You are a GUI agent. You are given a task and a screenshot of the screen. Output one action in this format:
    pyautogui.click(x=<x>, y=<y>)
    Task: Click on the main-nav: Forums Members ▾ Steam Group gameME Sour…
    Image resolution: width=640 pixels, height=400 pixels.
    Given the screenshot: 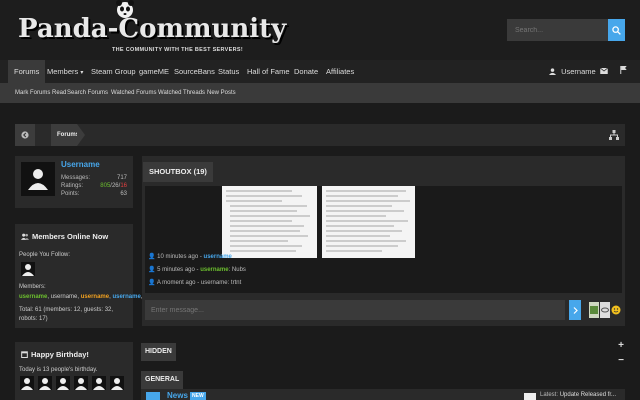 What is the action you would take?
    pyautogui.click(x=320, y=71)
    